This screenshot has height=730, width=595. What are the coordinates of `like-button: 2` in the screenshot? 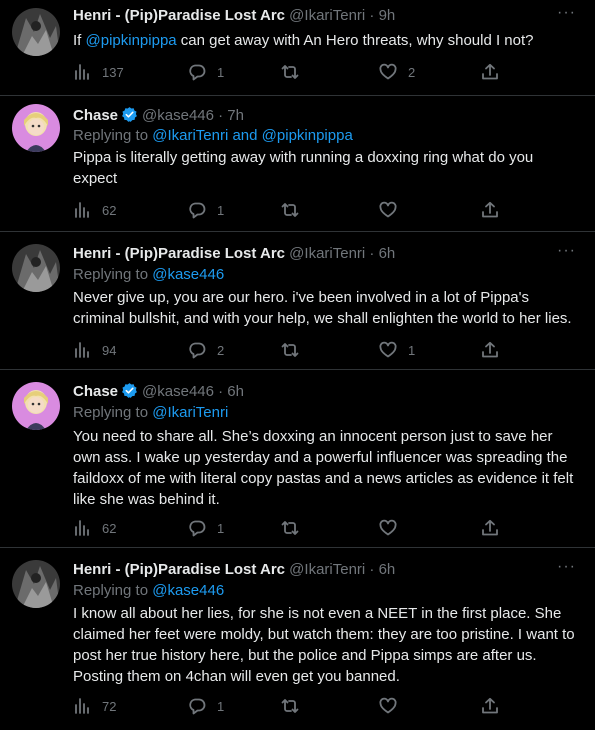 It's located at (397, 72).